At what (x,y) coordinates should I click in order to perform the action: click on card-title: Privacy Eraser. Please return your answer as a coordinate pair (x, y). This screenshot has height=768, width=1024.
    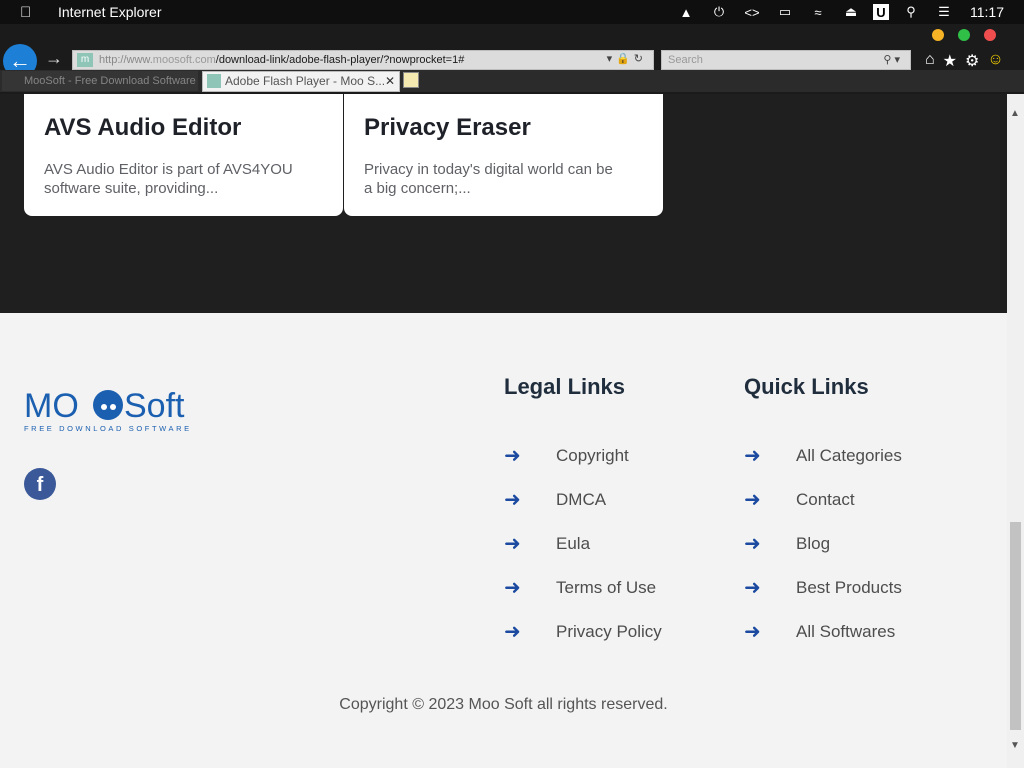
    Looking at the image, I should click on (503, 128).